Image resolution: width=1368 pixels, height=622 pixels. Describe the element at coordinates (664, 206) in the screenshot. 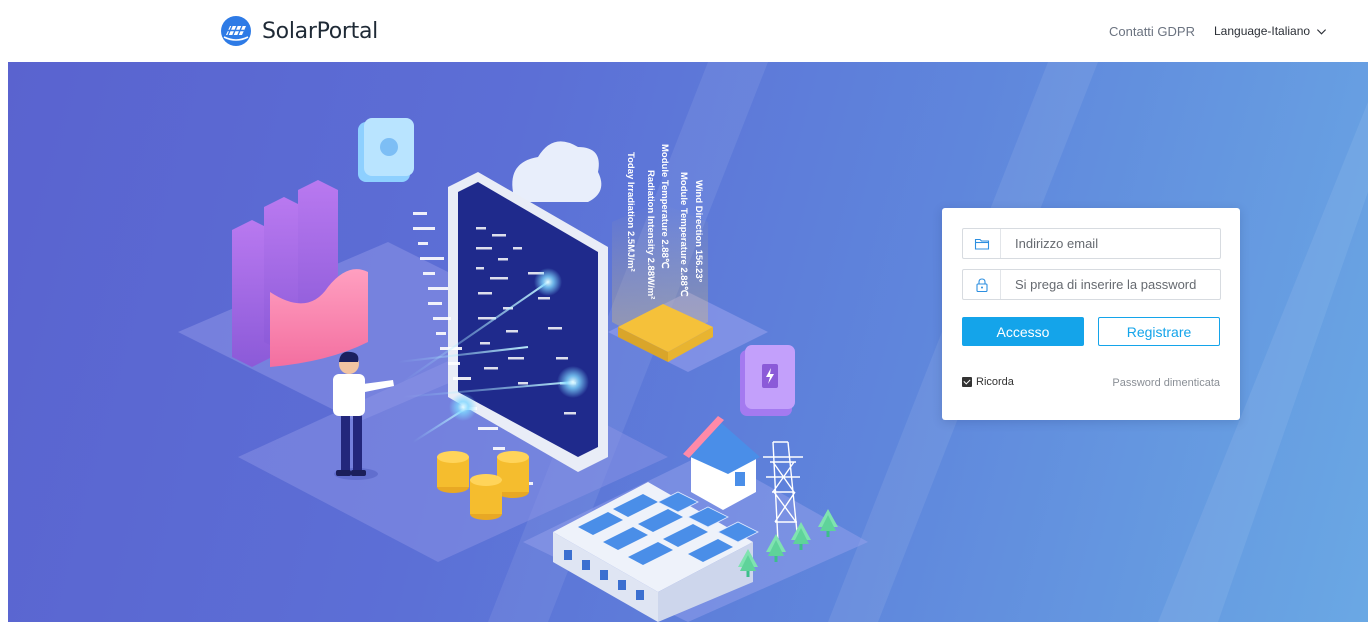

I see `reading-module-temperature-2: Module Temperature 2.88℃` at that location.